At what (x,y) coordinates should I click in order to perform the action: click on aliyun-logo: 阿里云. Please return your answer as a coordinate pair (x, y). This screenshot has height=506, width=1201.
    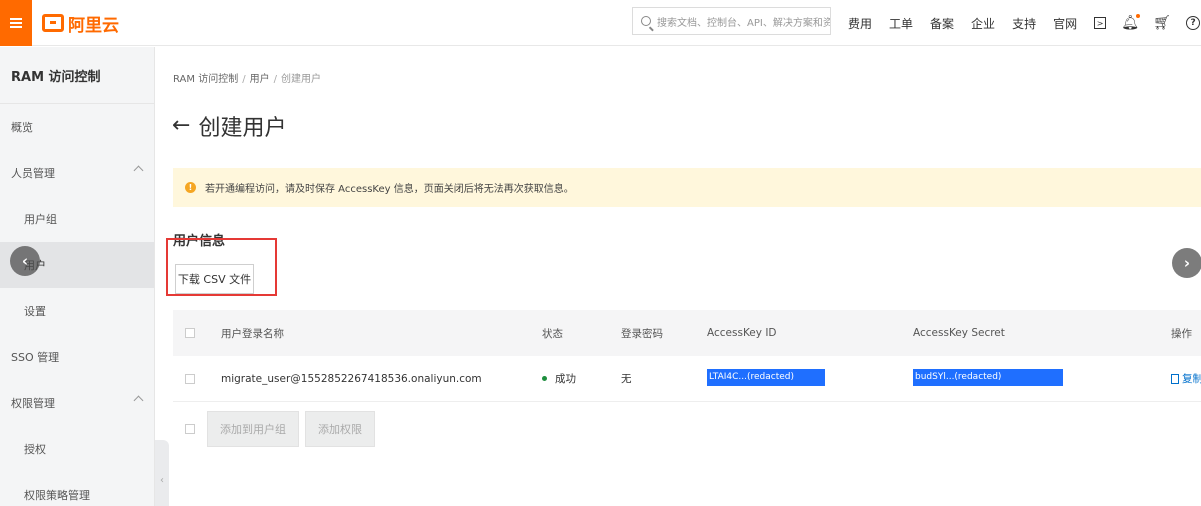
    Looking at the image, I should click on (80, 23).